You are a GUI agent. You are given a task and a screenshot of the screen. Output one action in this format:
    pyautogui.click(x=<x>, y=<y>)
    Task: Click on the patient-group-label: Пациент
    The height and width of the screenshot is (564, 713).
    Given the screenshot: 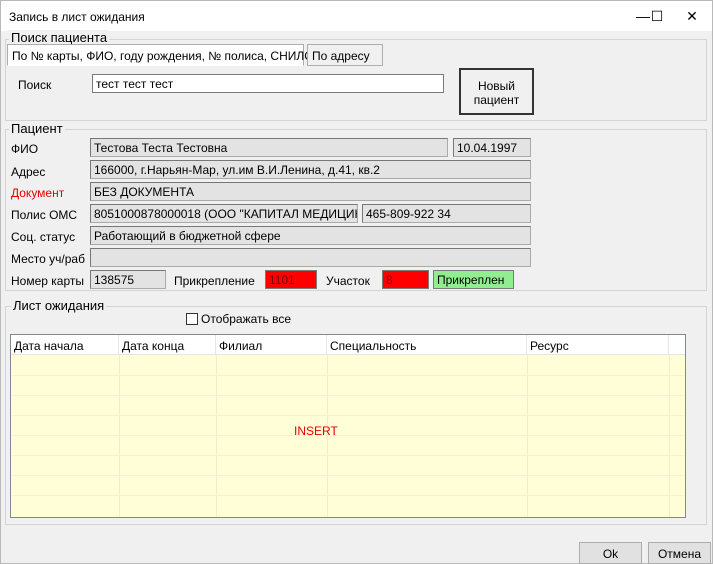 What is the action you would take?
    pyautogui.click(x=37, y=128)
    